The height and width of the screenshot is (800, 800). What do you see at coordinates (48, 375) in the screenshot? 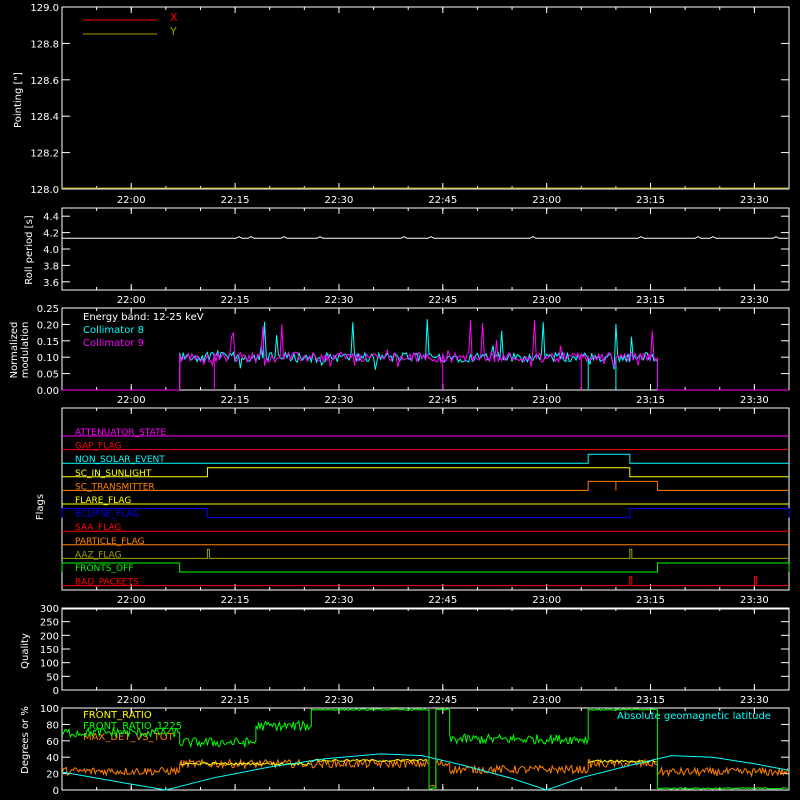
I see `y-tick-label: 0.05` at bounding box center [48, 375].